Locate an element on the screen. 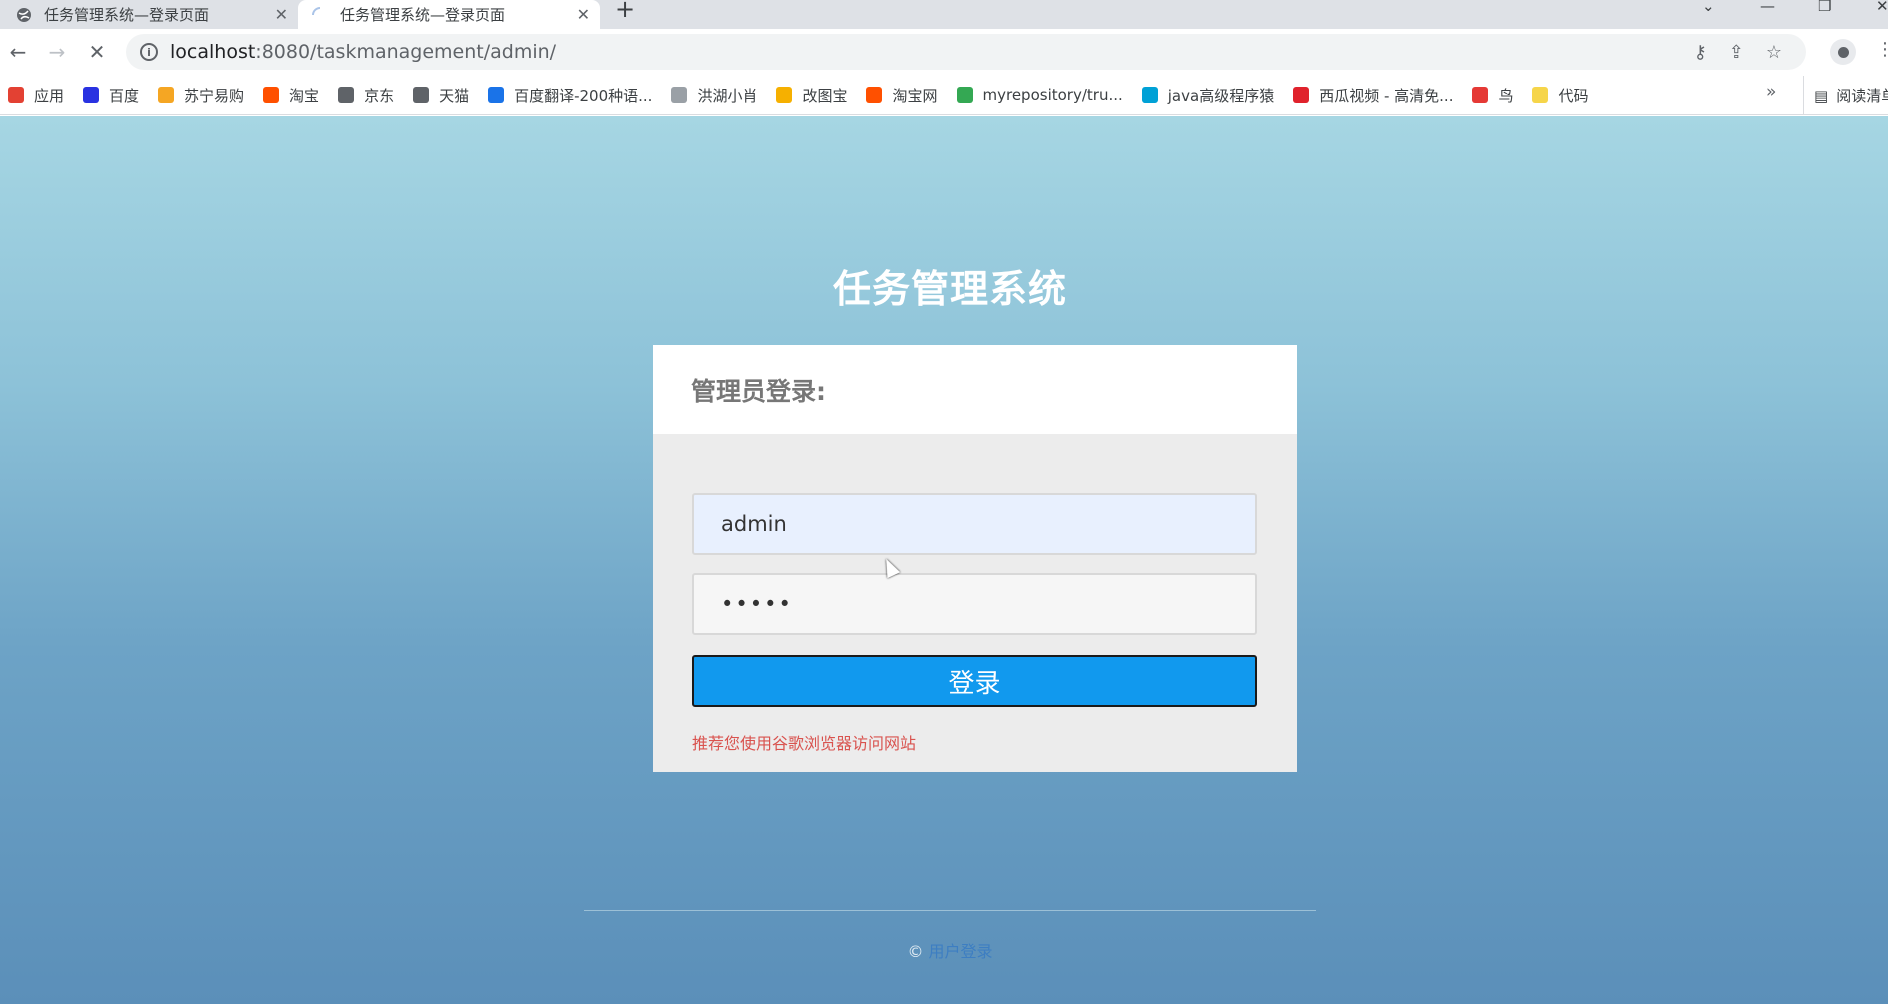 The image size is (1888, 1004). browser-hint: 推荐您使用谷歌浏览器访问网站 is located at coordinates (804, 743).